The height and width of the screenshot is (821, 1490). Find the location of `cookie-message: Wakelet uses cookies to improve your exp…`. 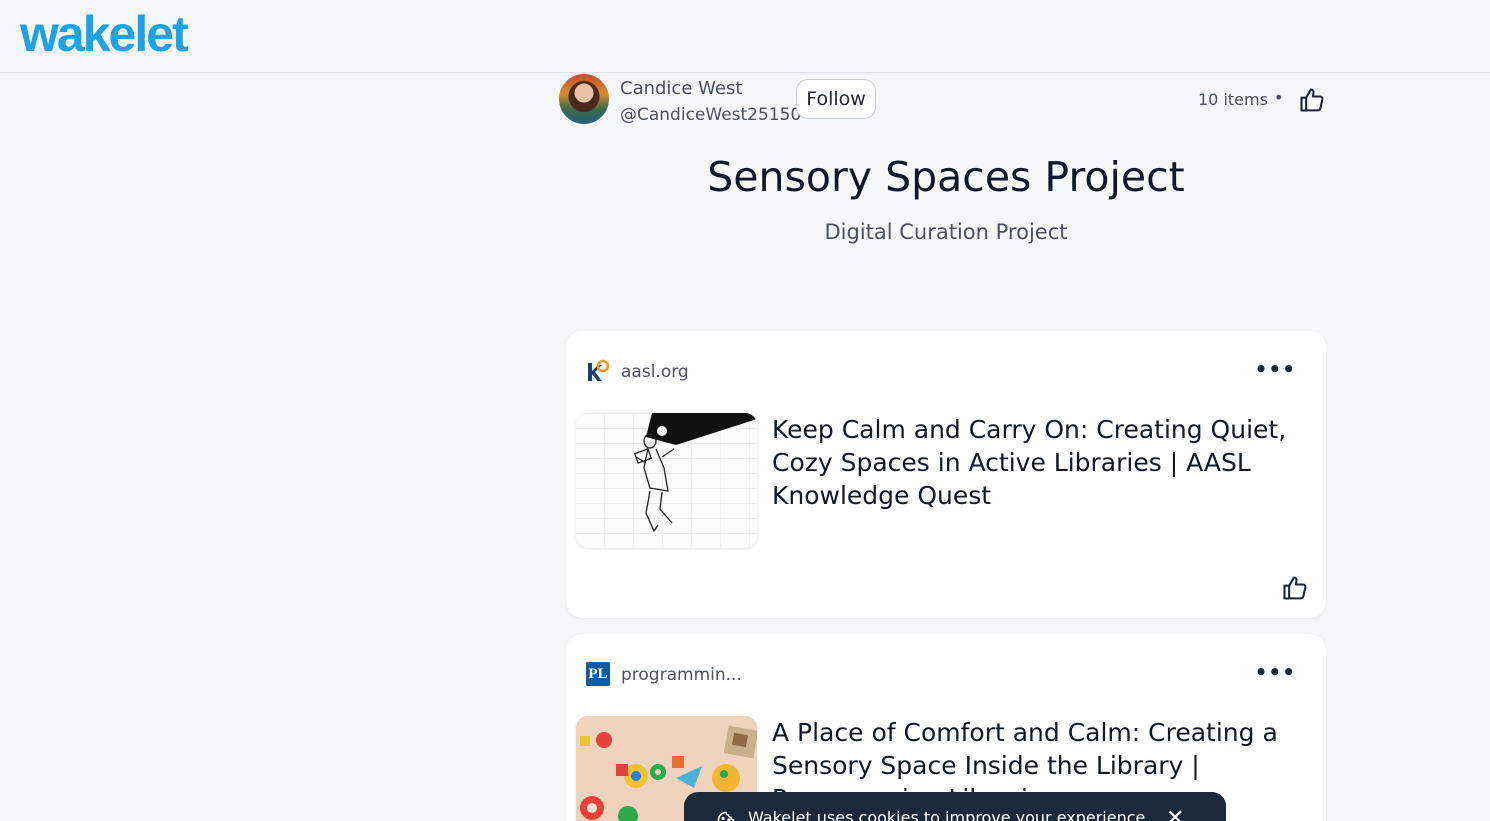

cookie-message: Wakelet uses cookies to improve your exp… is located at coordinates (947, 814).